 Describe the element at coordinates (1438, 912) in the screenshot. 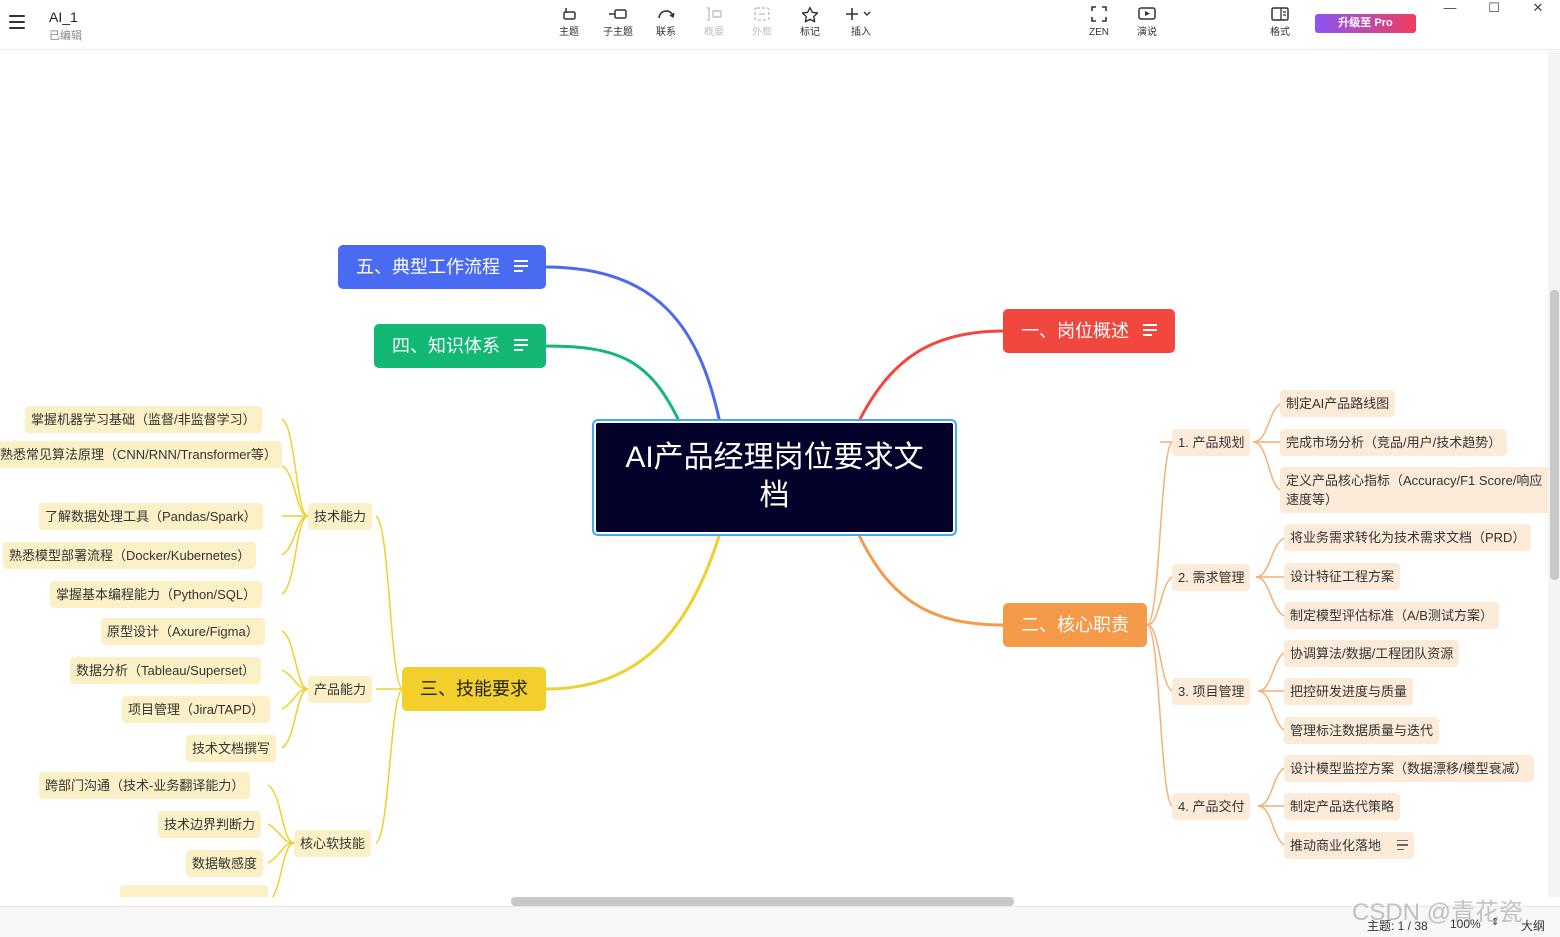

I see `watermark: CSDN @青花瓷` at that location.